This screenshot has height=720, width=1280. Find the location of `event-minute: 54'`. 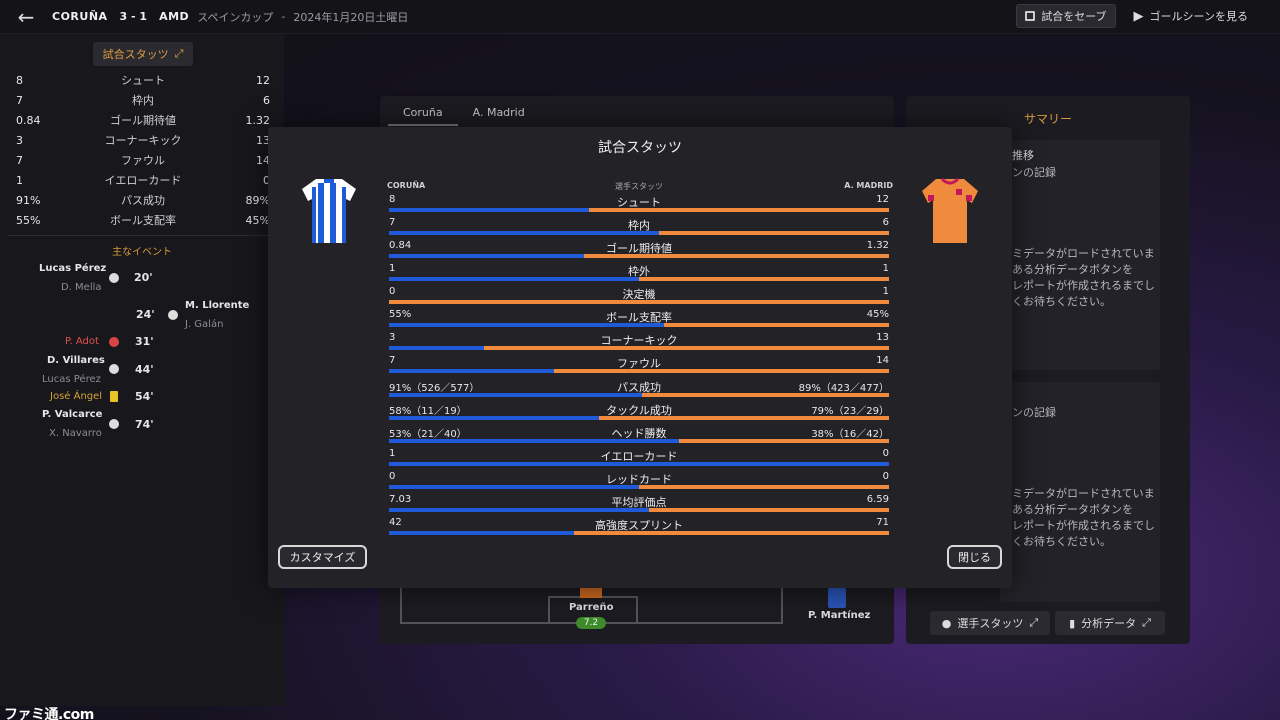

event-minute: 54' is located at coordinates (144, 396).